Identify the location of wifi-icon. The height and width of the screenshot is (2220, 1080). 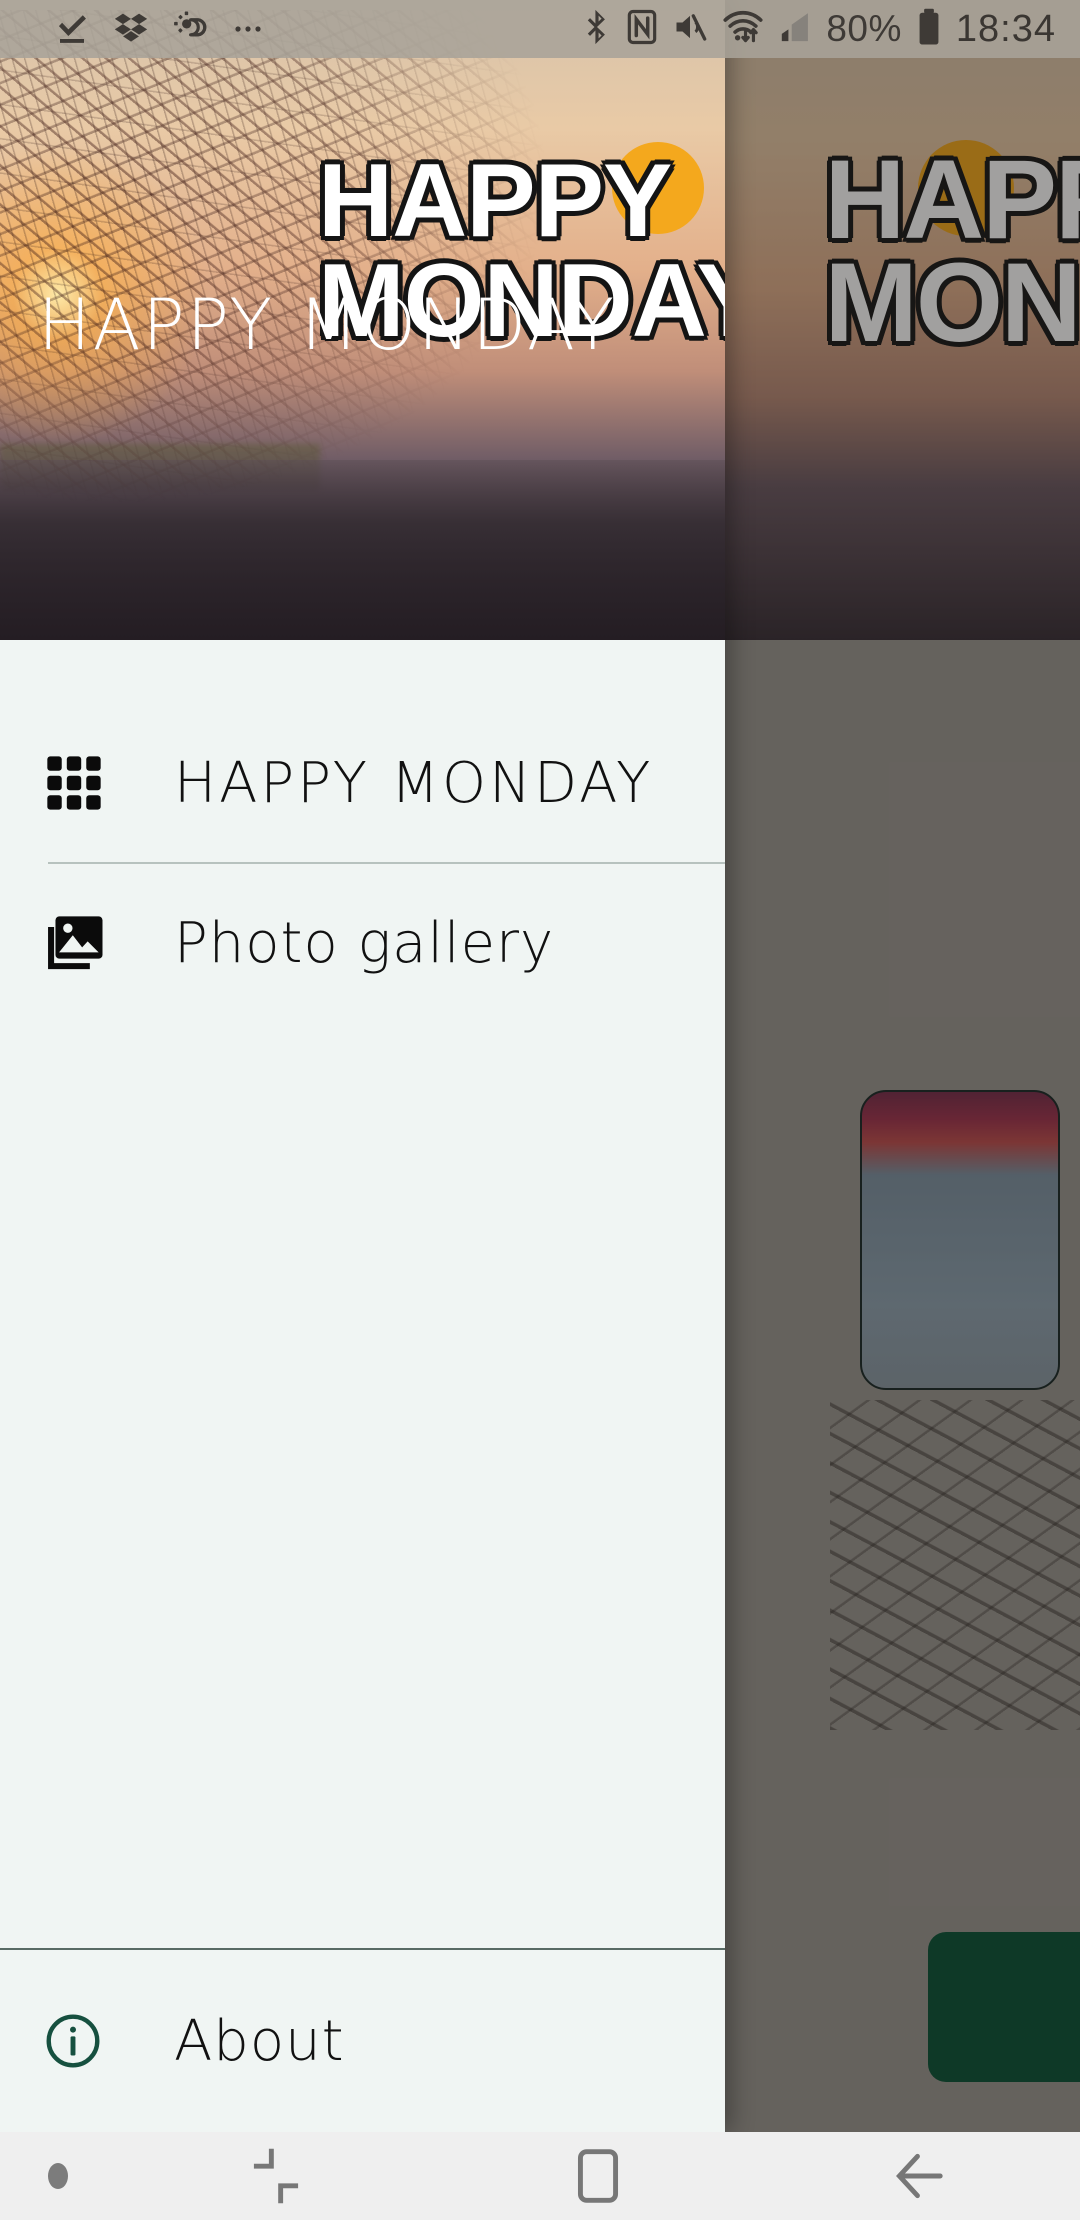
(743, 29).